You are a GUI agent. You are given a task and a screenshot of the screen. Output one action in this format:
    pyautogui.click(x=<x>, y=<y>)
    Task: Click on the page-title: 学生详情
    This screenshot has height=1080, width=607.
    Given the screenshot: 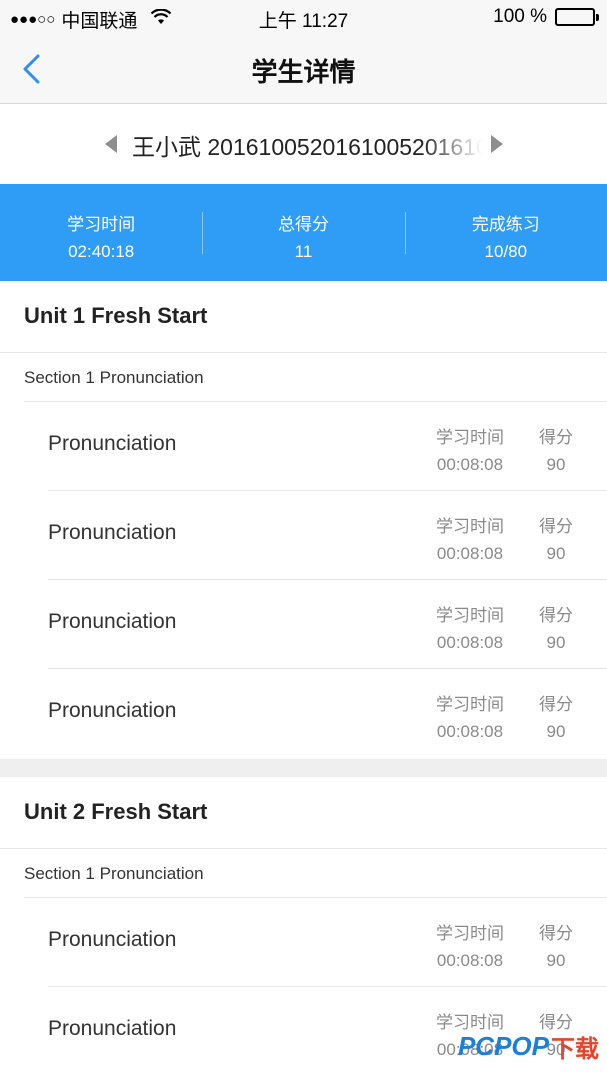 What is the action you would take?
    pyautogui.click(x=303, y=72)
    